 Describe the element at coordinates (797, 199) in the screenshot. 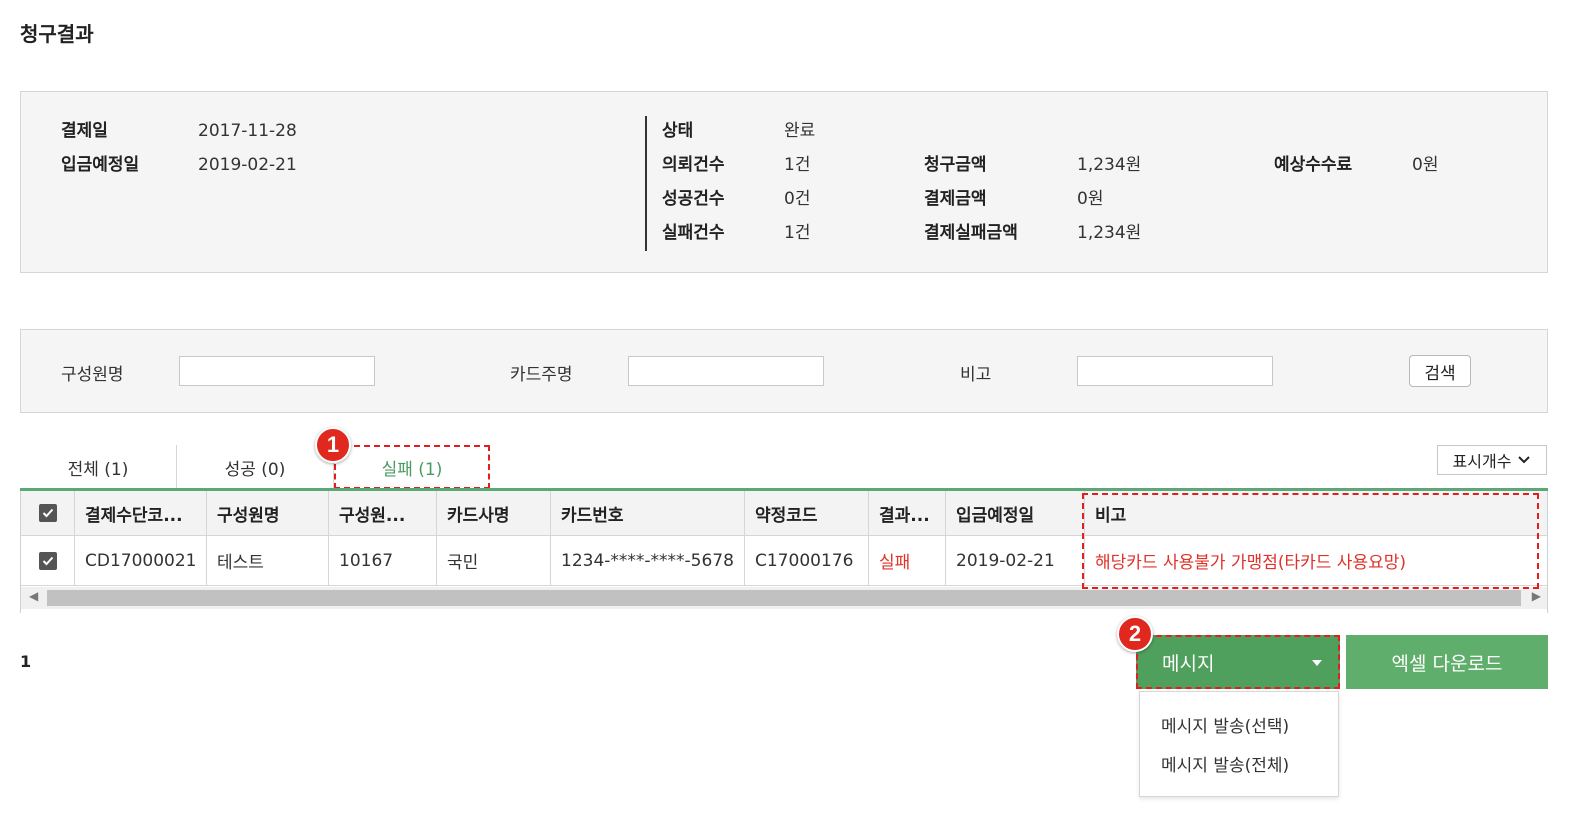

I see `success-count-value: 0건` at that location.